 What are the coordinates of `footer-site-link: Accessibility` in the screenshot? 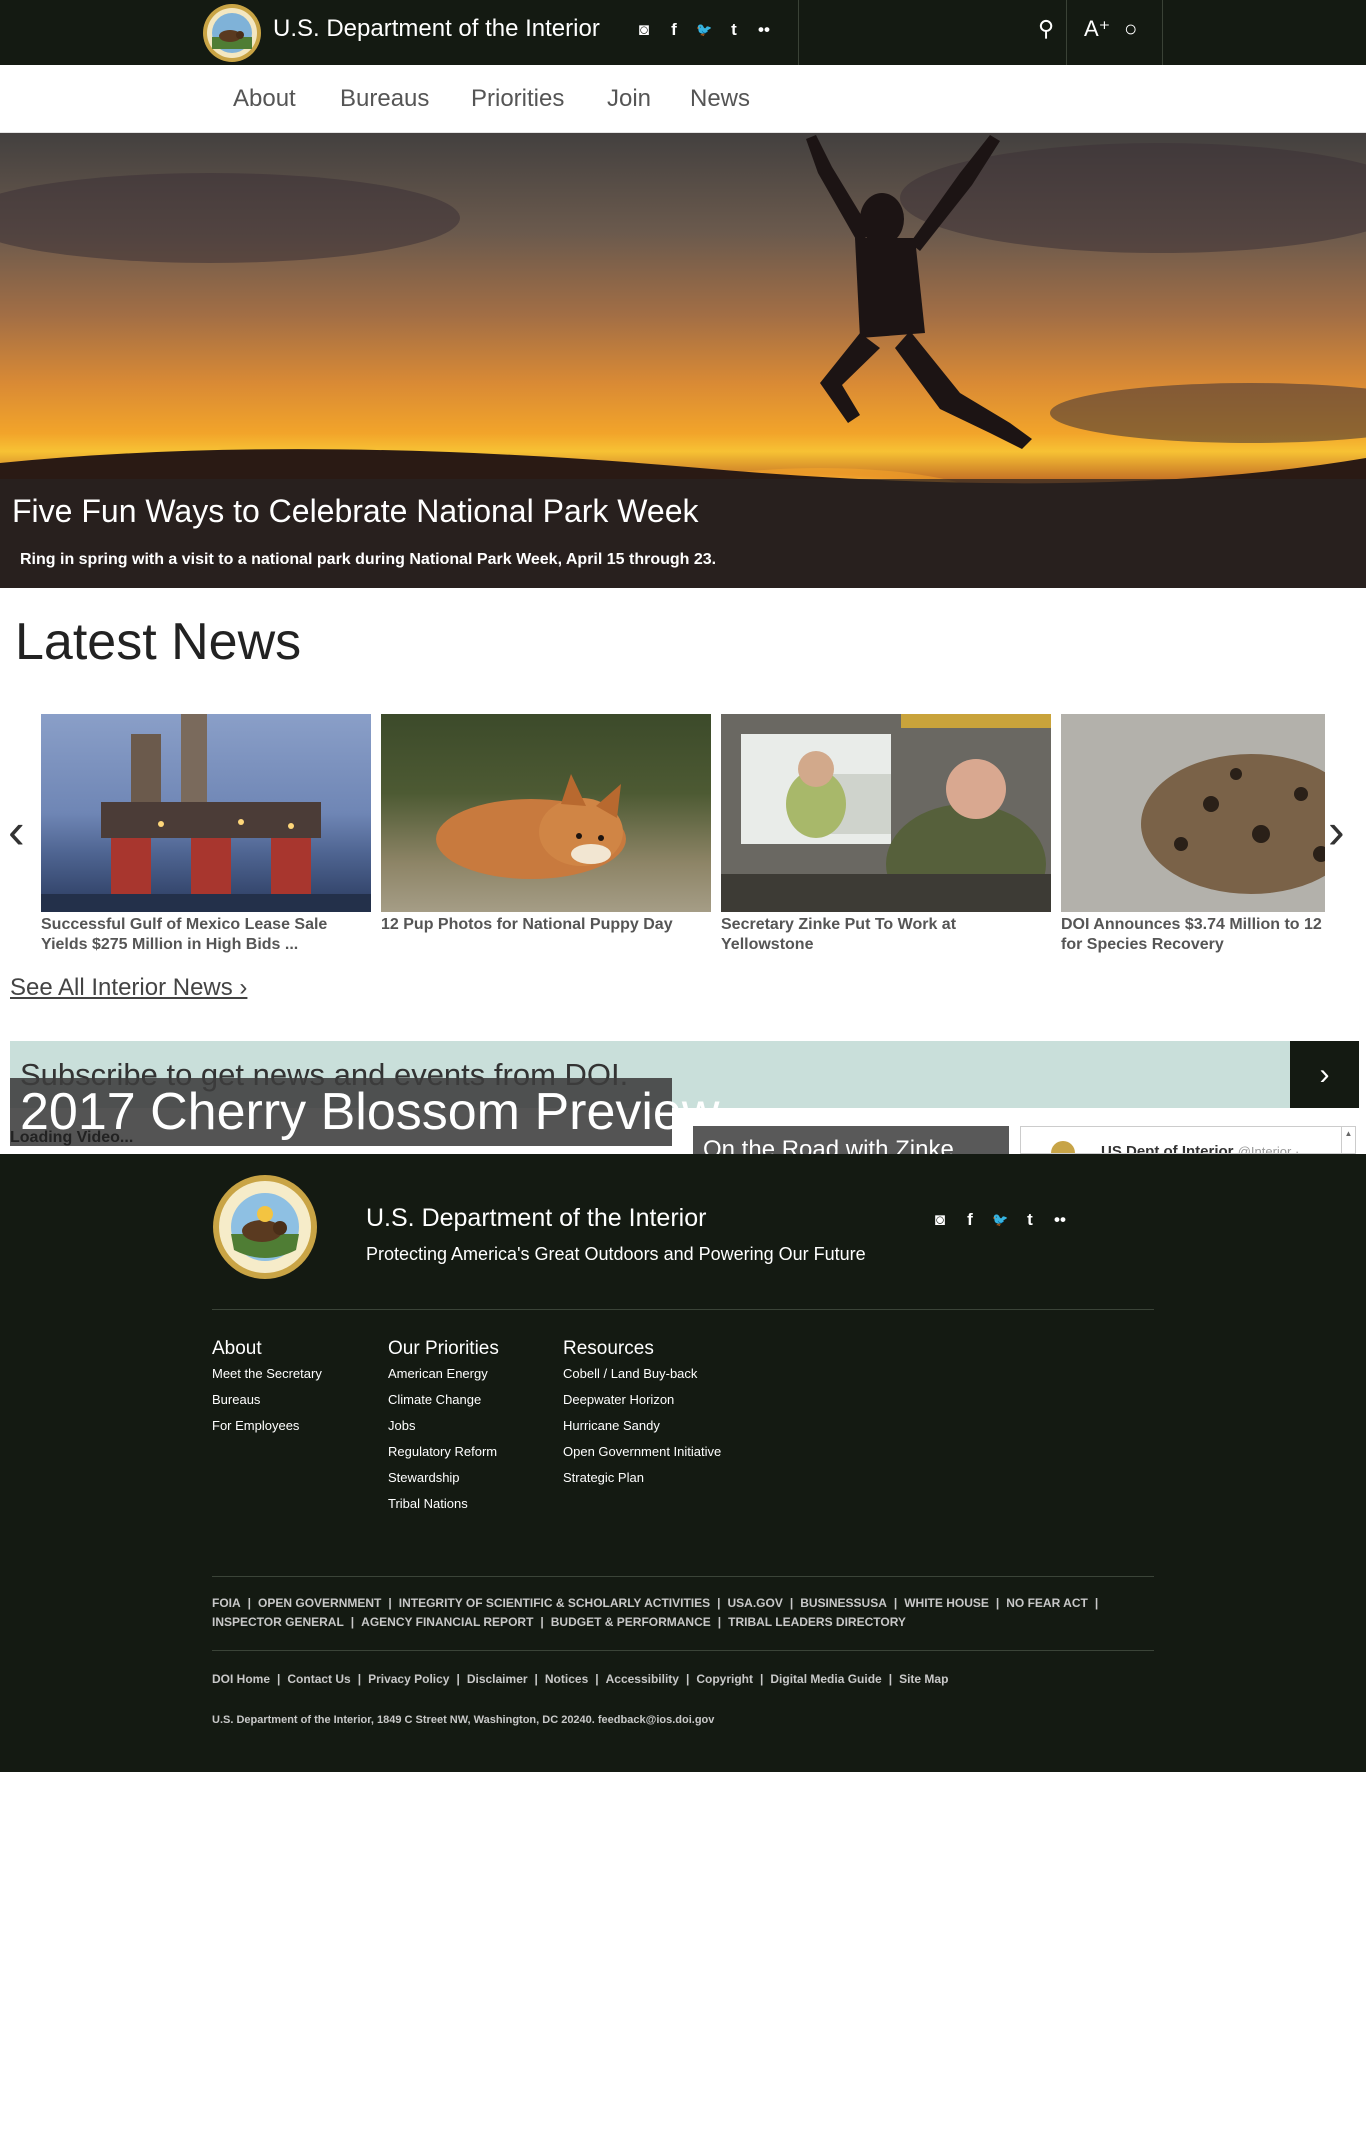 It's located at (642, 1679).